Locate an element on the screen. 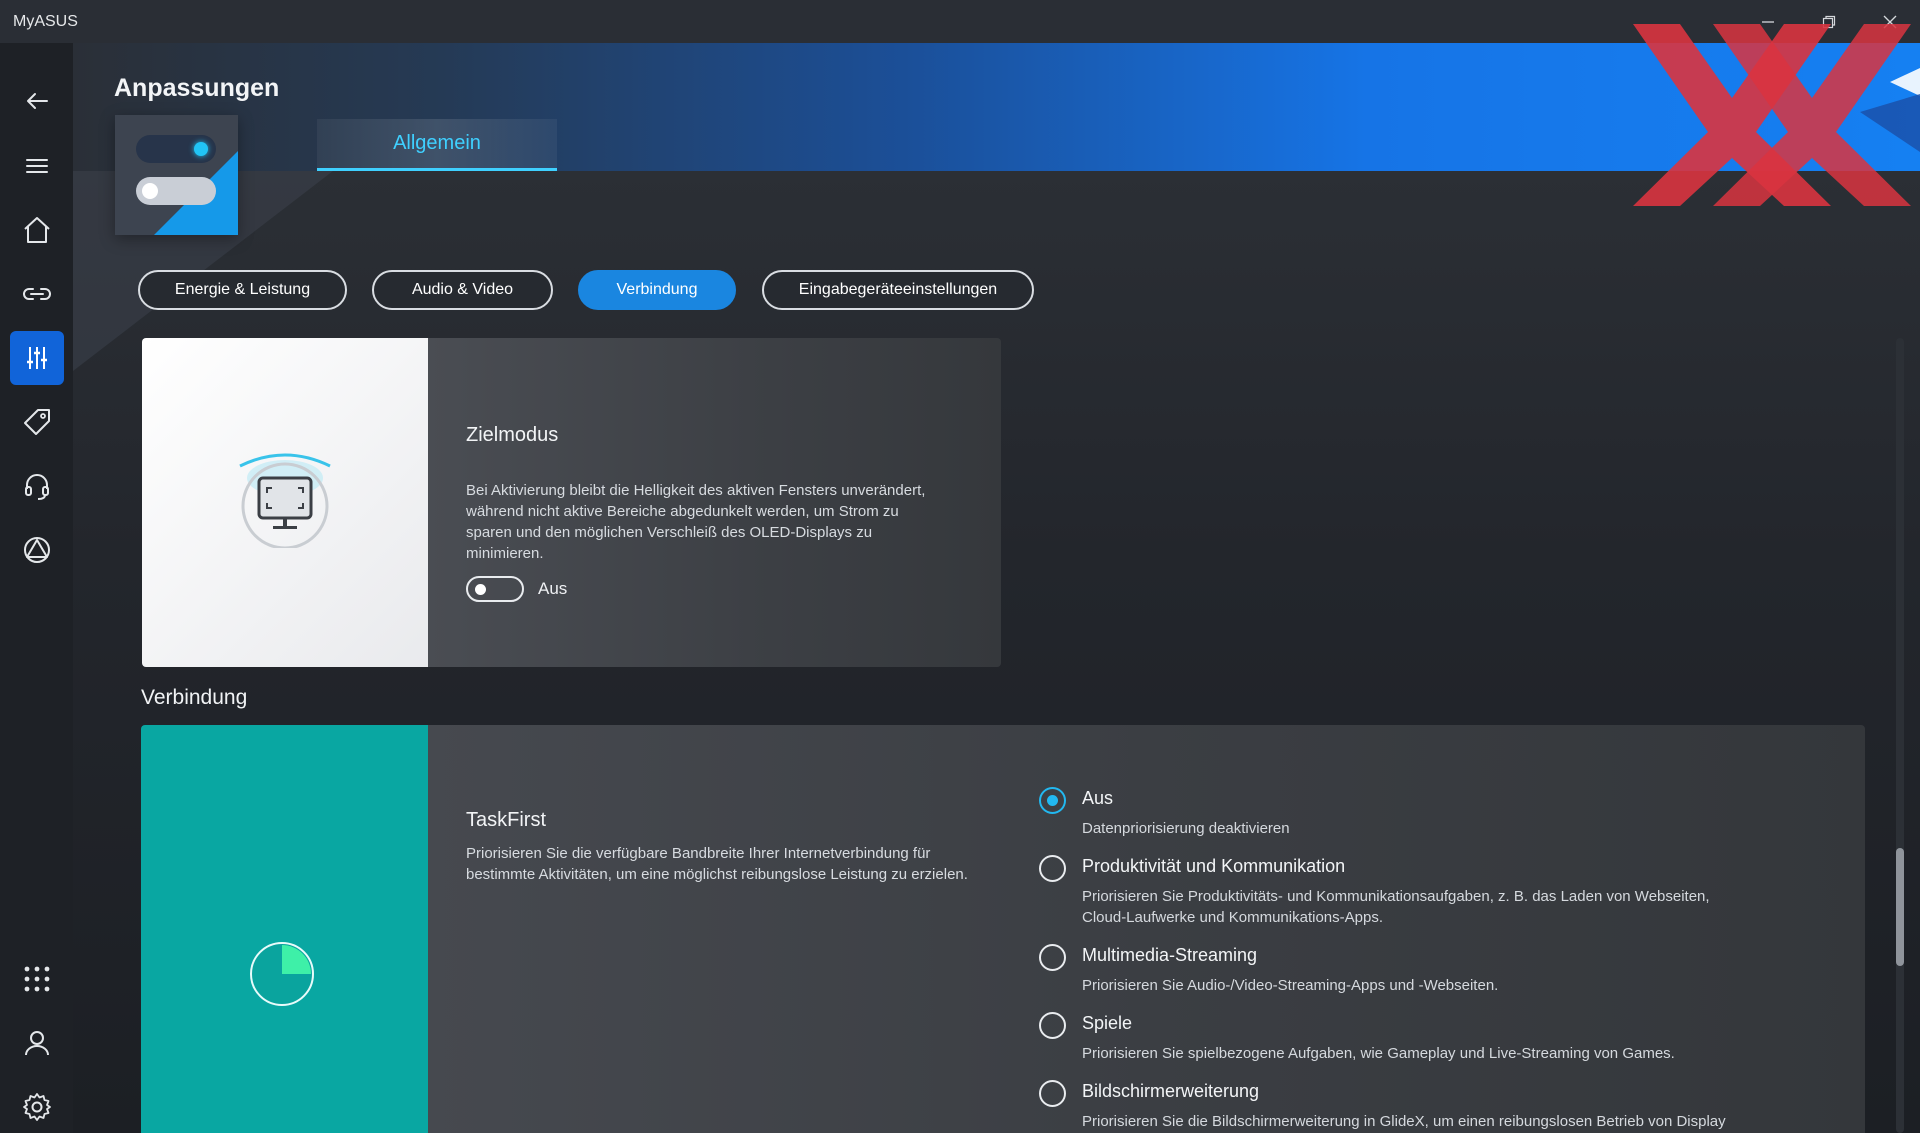 The image size is (1920, 1133). option-label: Aus is located at coordinates (1098, 798).